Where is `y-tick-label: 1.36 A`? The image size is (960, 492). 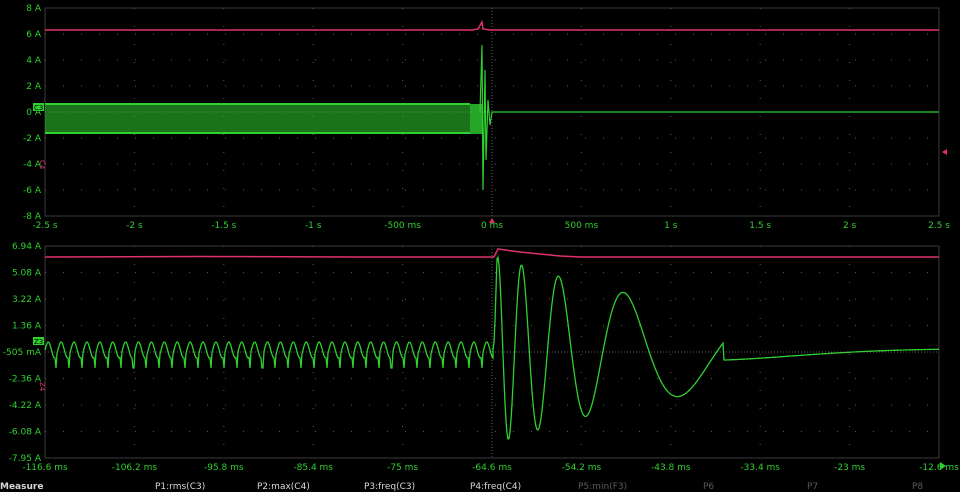 y-tick-label: 1.36 A is located at coordinates (27, 327).